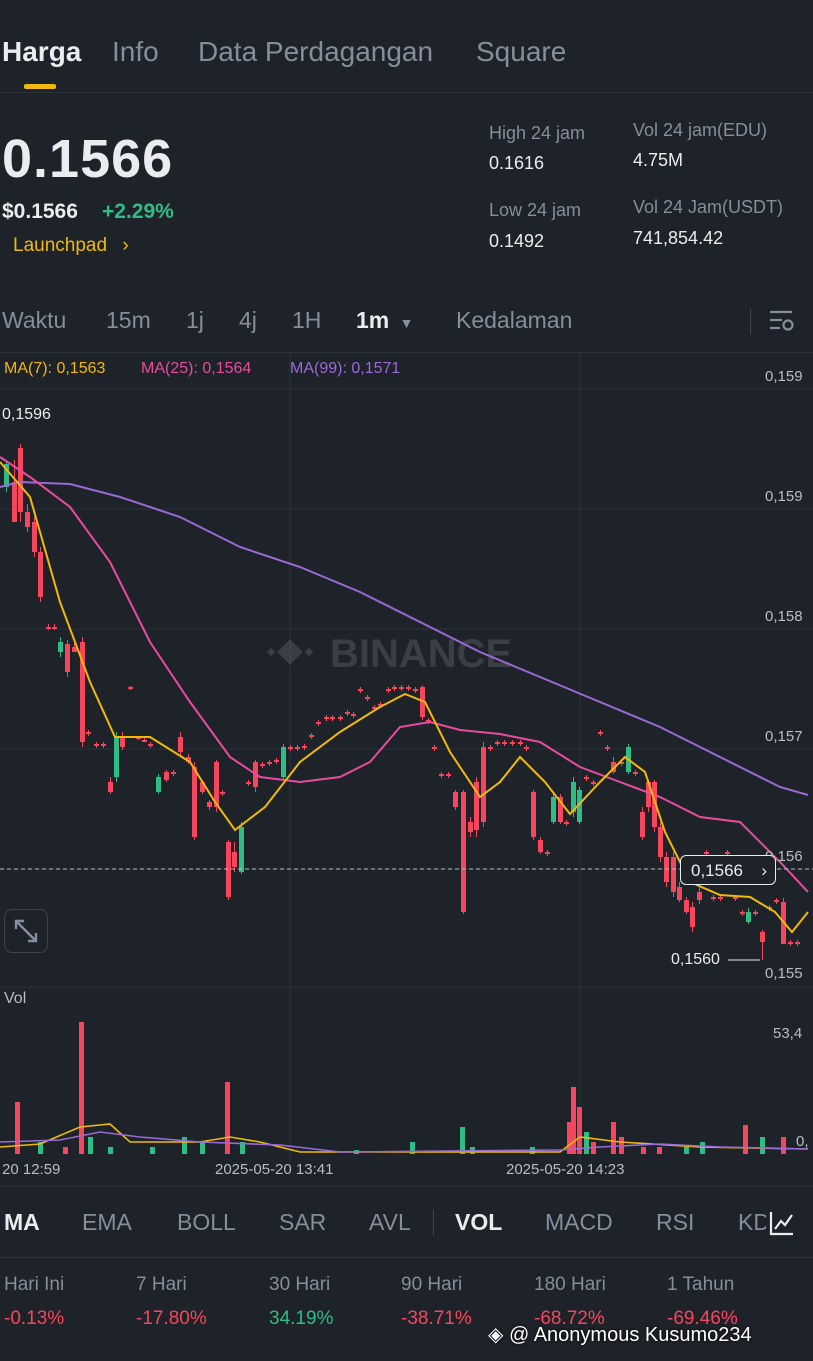 This screenshot has width=813, height=1361. I want to click on tab-data-perdagangan: Data Perdagangan, so click(315, 52).